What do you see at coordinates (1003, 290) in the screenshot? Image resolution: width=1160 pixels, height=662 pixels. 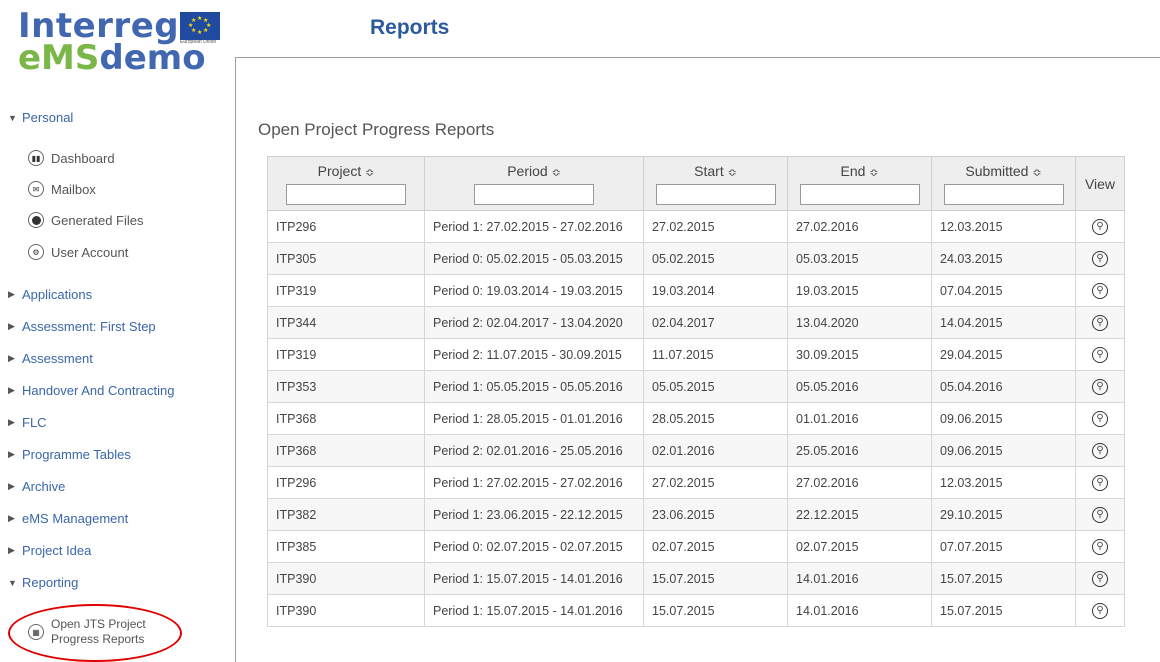 I see `cell-submitted: 07.04.2015` at bounding box center [1003, 290].